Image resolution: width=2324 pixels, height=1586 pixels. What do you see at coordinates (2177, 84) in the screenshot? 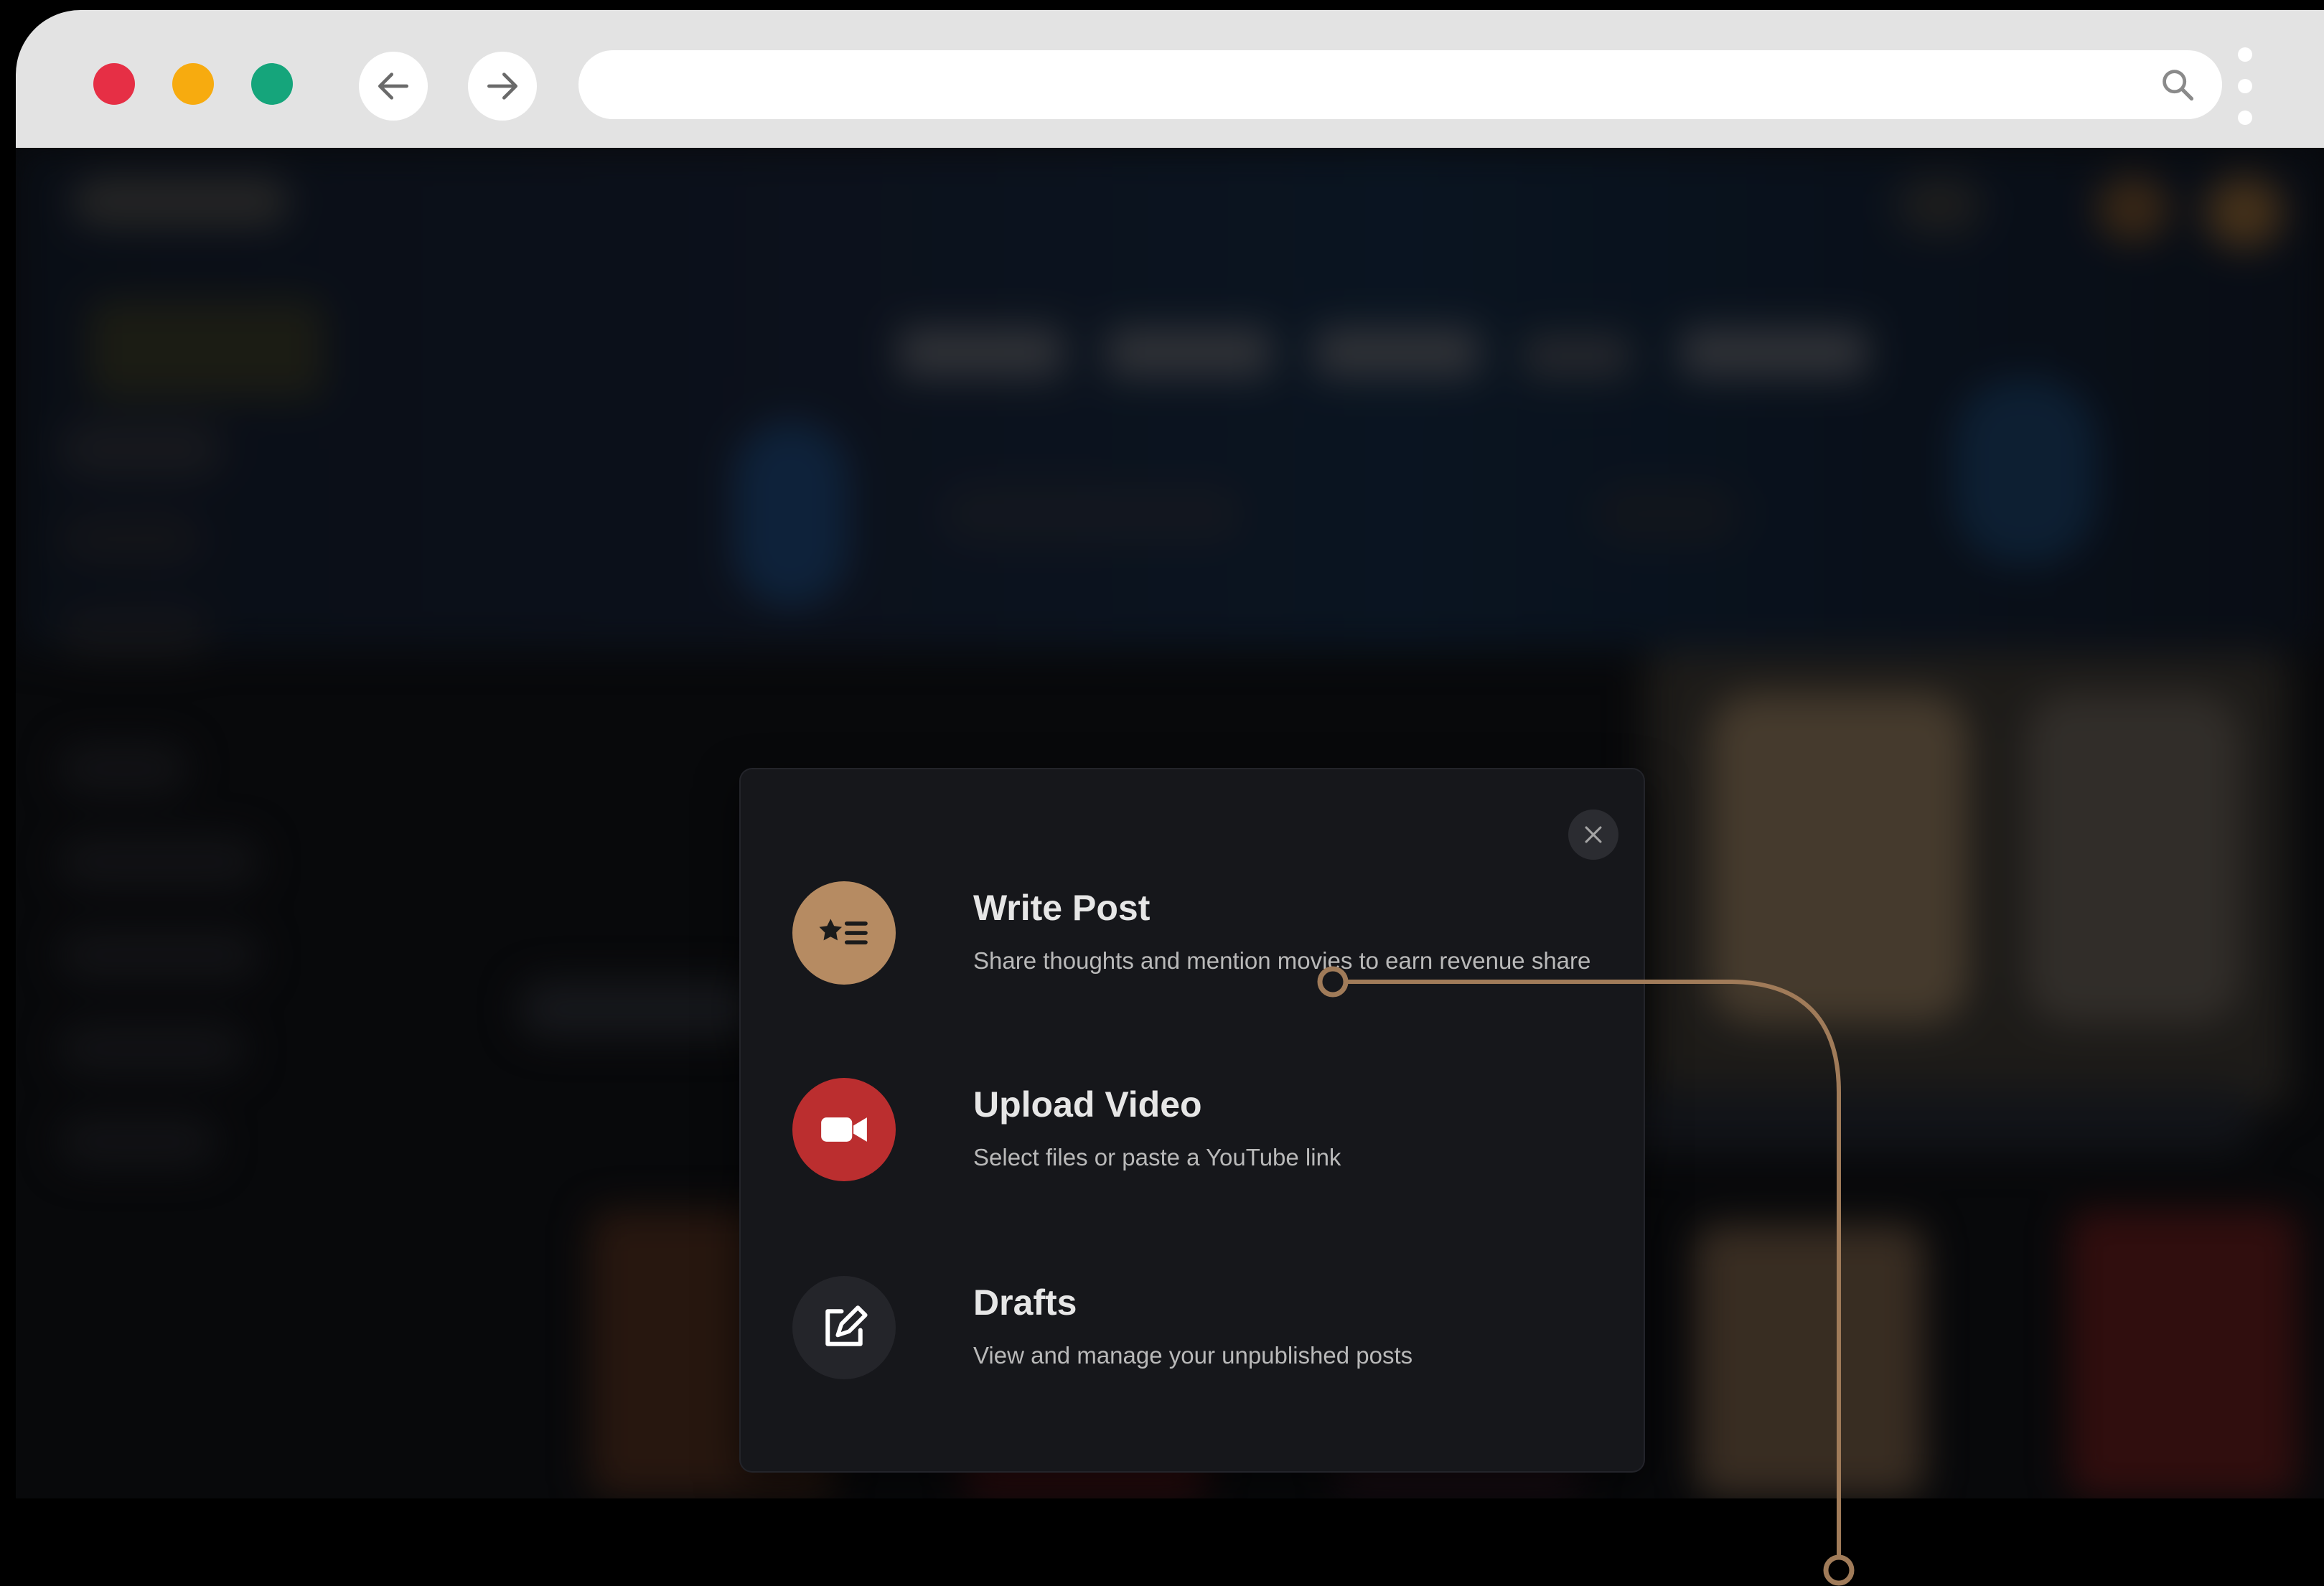
I see `search-icon` at bounding box center [2177, 84].